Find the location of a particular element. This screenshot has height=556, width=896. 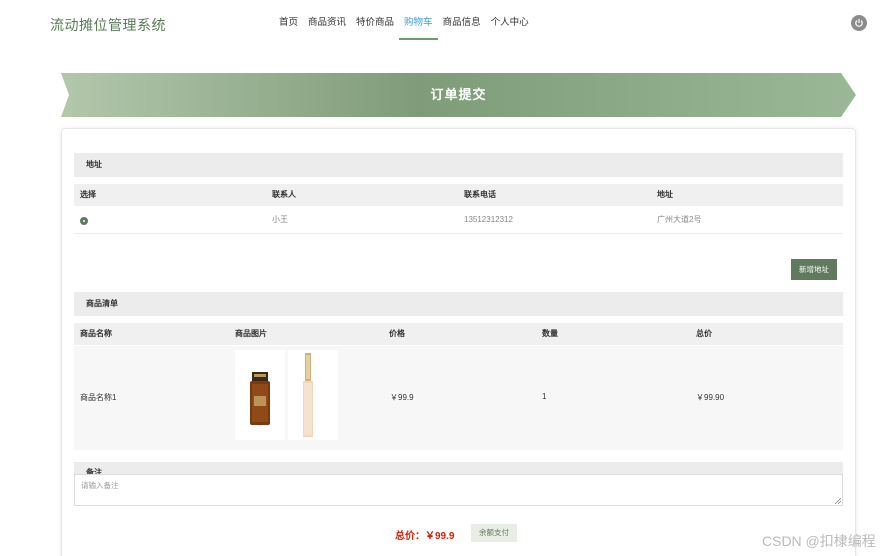

power-icon is located at coordinates (859, 23).